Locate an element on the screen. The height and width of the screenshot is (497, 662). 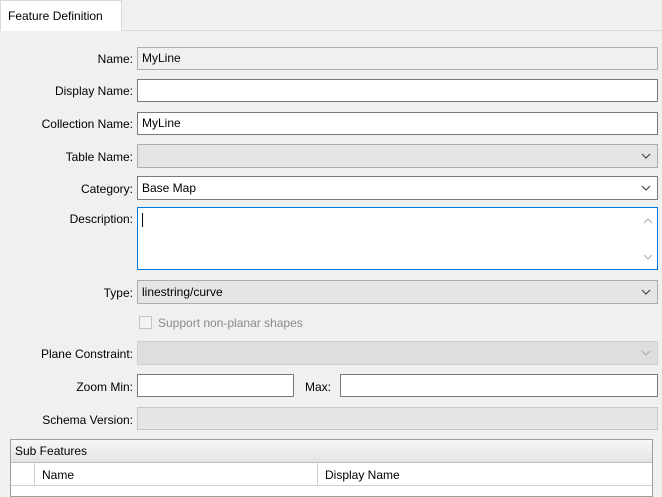
table-name-dropdown is located at coordinates (397, 156).